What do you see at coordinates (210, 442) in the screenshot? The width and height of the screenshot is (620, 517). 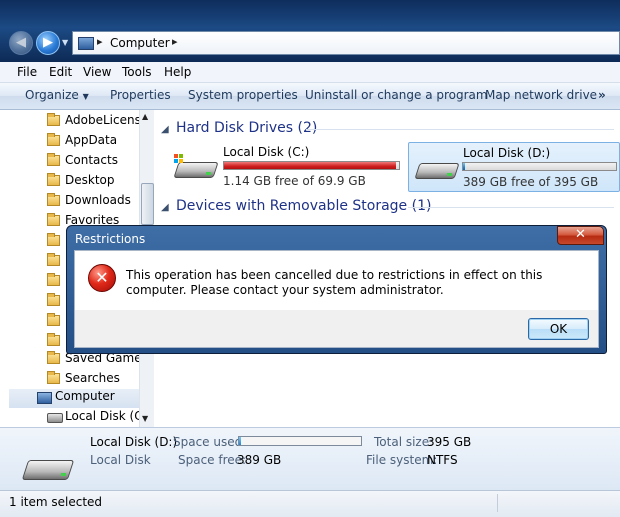 I see `space-used-label: Space used:` at bounding box center [210, 442].